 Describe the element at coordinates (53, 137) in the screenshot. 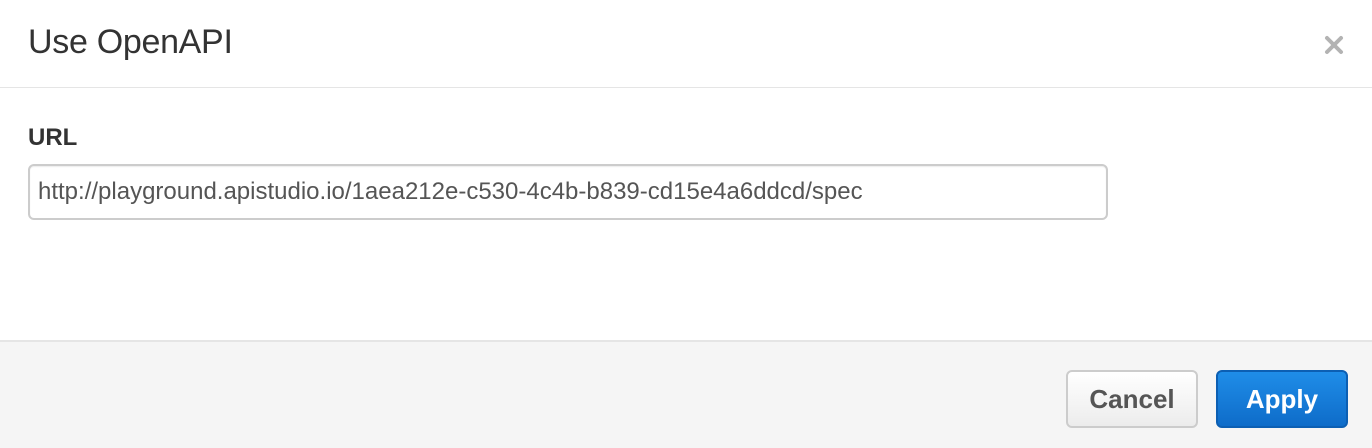

I see `url-label: URL` at that location.